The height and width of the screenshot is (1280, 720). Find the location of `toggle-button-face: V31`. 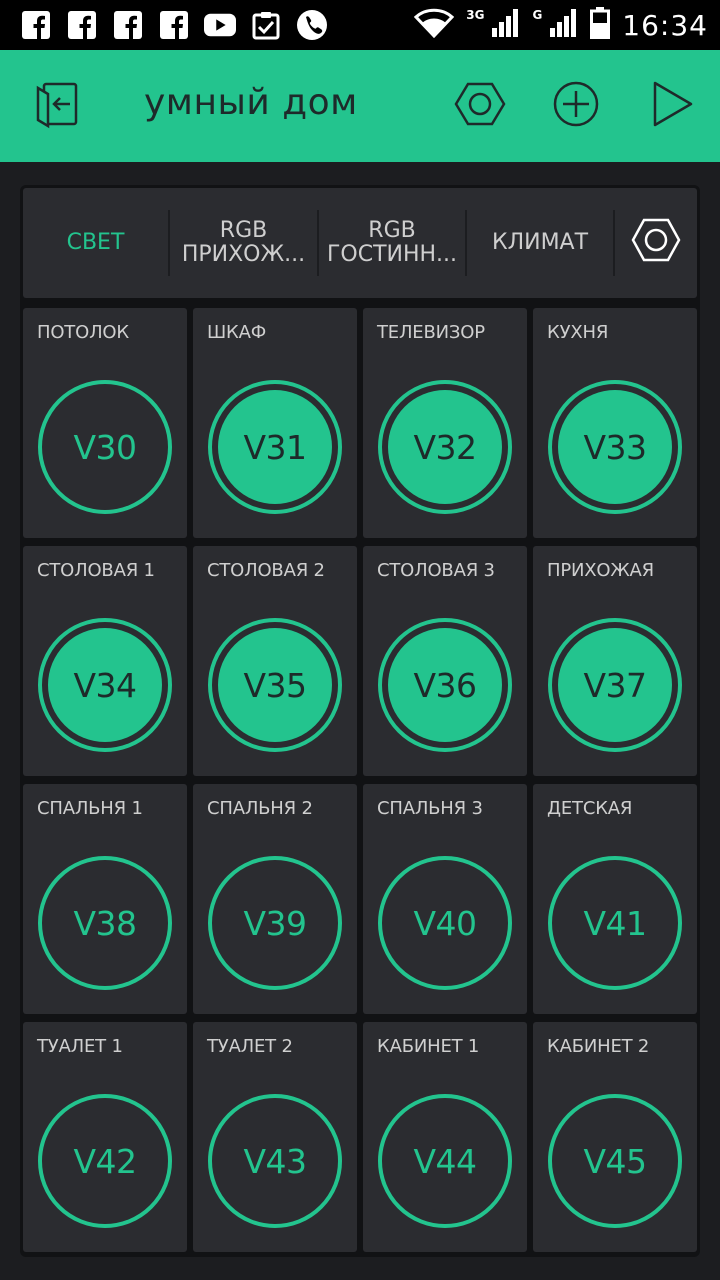

toggle-button-face: V31 is located at coordinates (275, 447).